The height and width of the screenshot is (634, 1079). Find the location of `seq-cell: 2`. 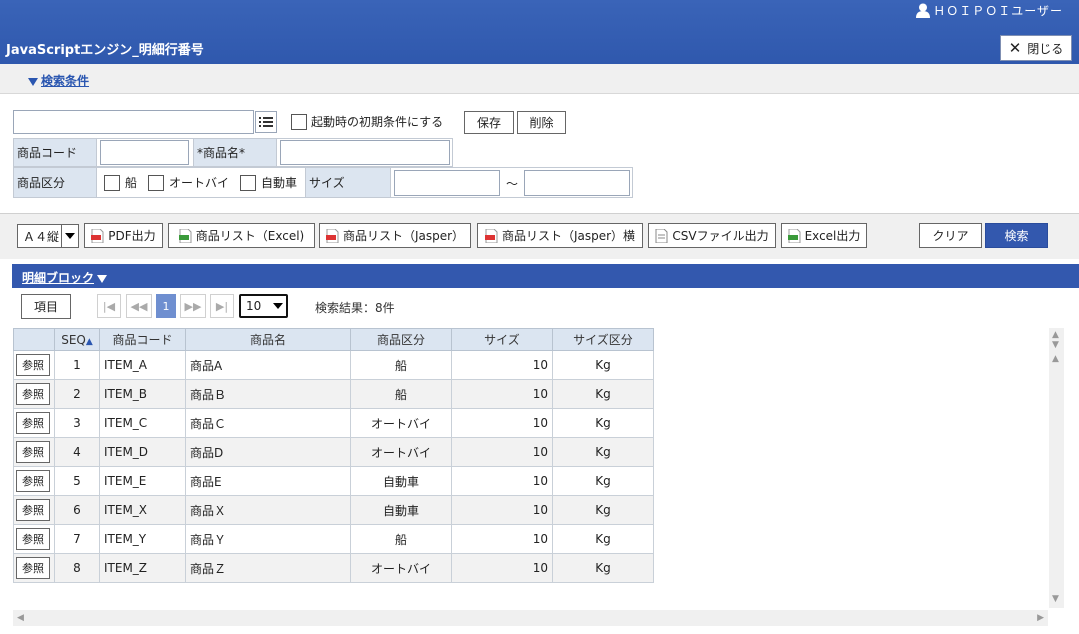

seq-cell: 2 is located at coordinates (77, 394).